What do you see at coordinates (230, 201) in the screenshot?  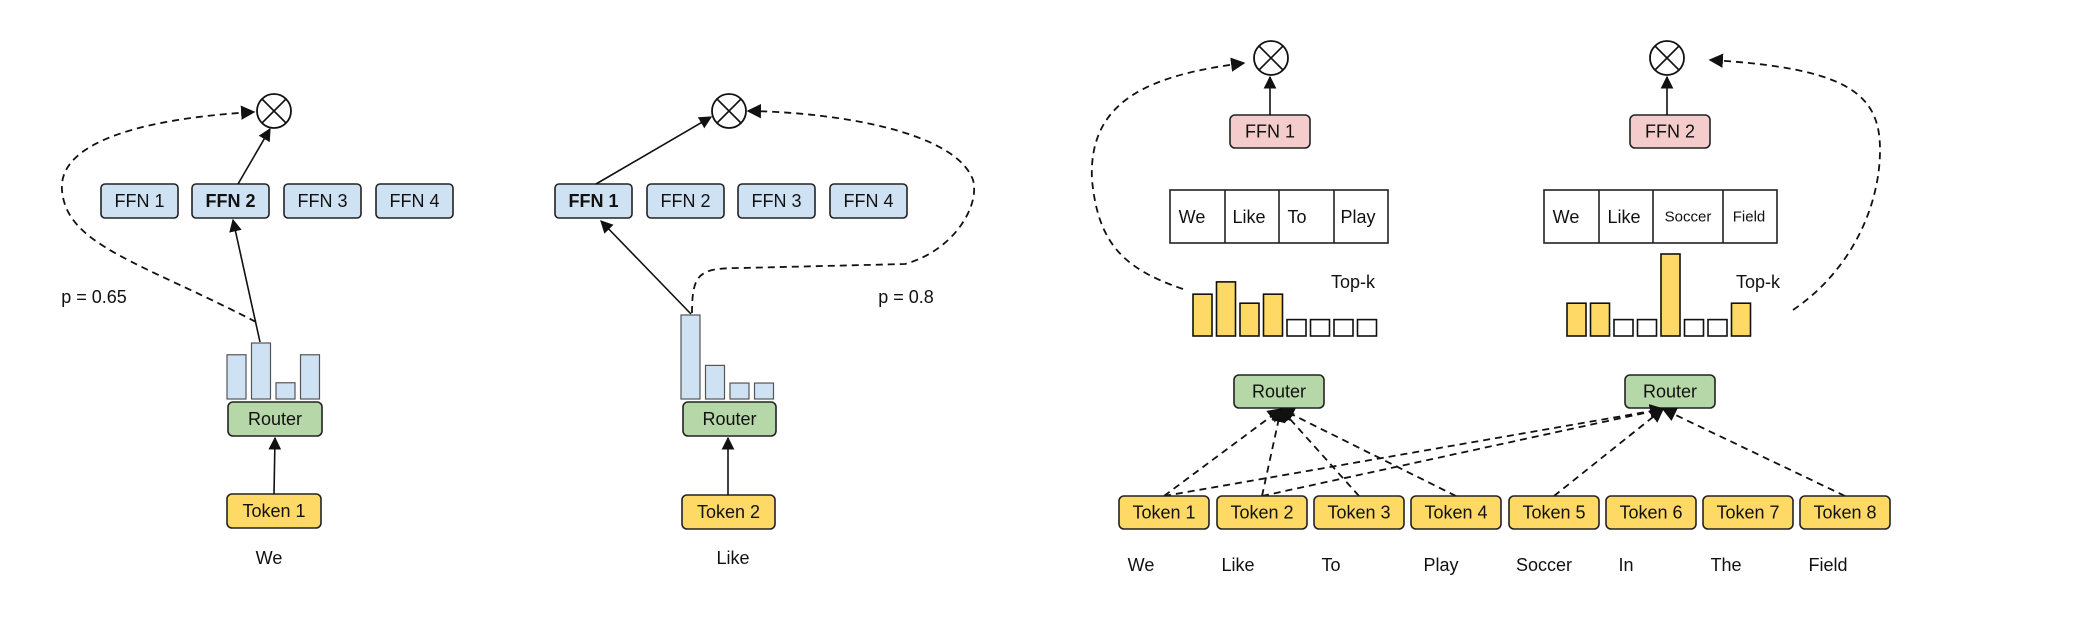 I see `expert-ffn-2-selected: FFN 2` at bounding box center [230, 201].